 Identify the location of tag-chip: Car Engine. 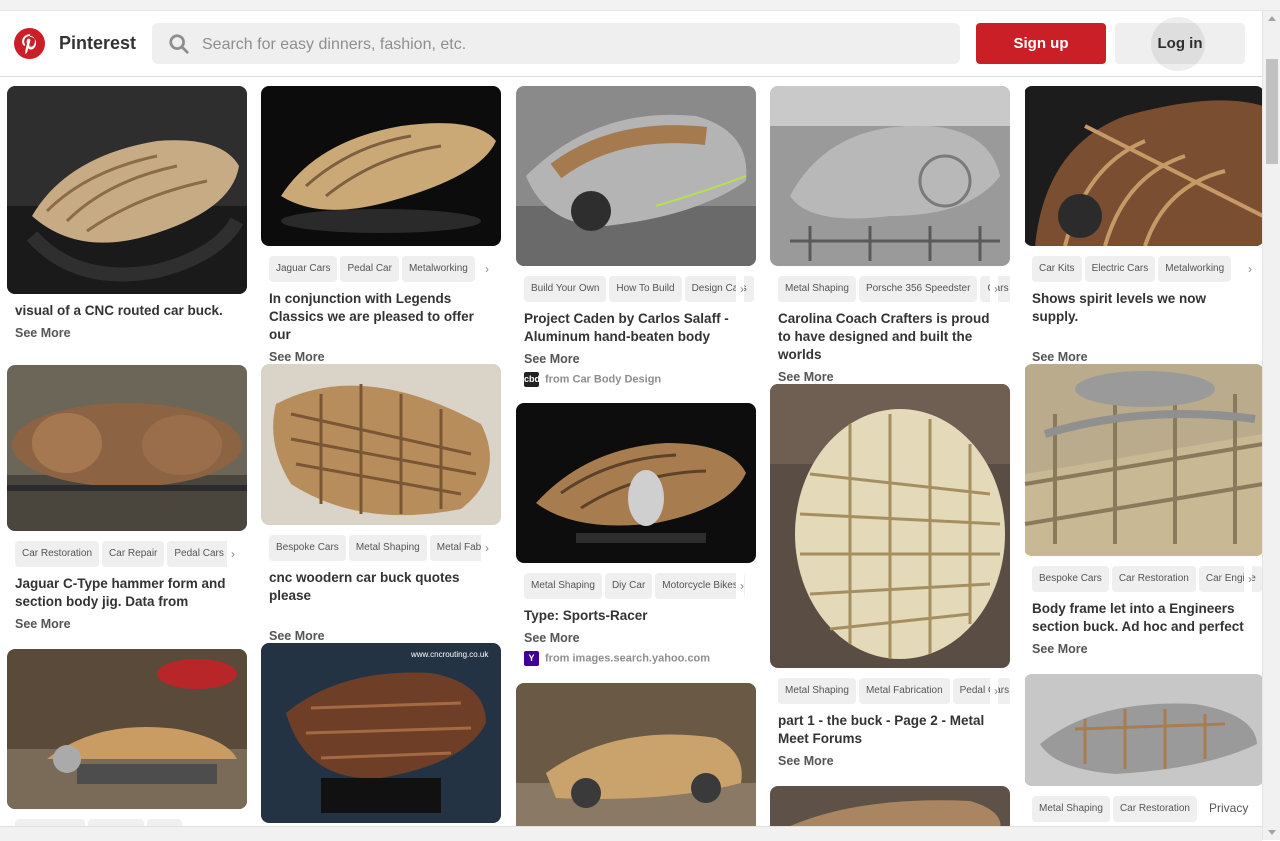
(1230, 579).